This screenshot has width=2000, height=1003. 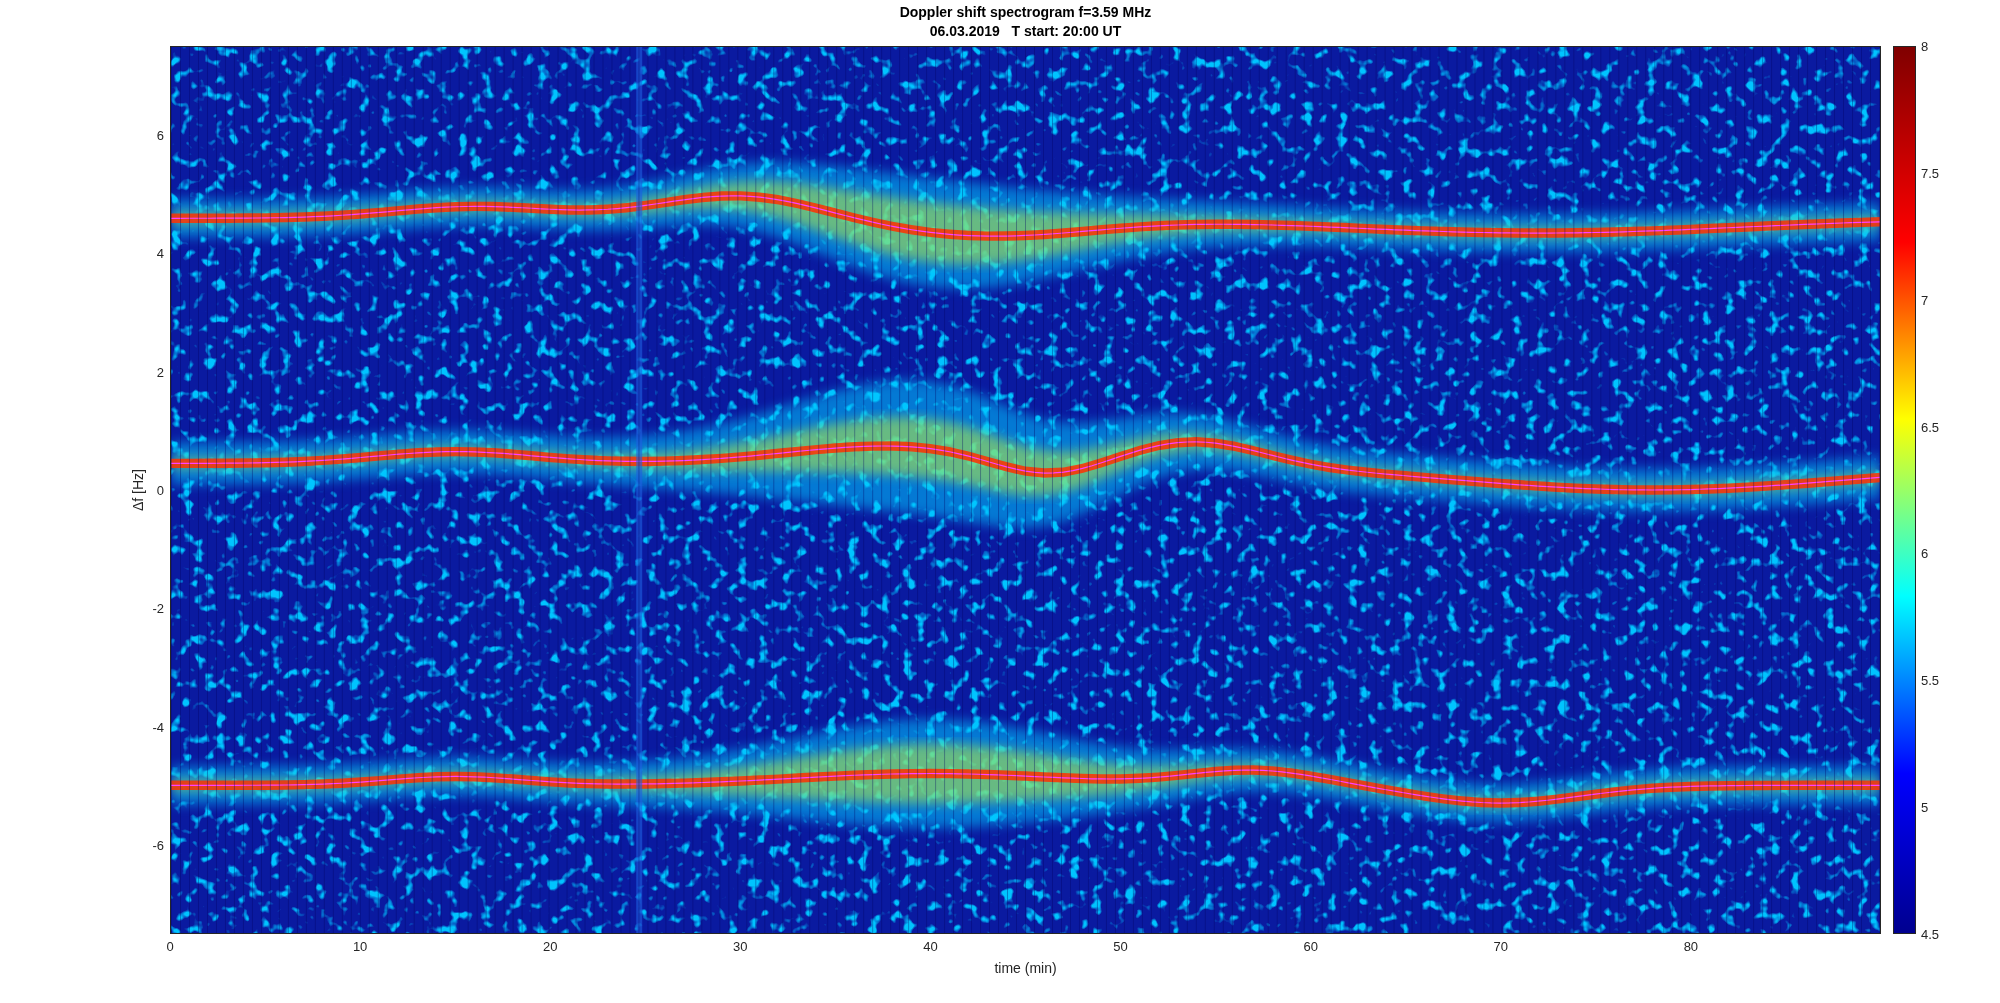 I want to click on colorbar-tick-label: 5.5, so click(x=1930, y=680).